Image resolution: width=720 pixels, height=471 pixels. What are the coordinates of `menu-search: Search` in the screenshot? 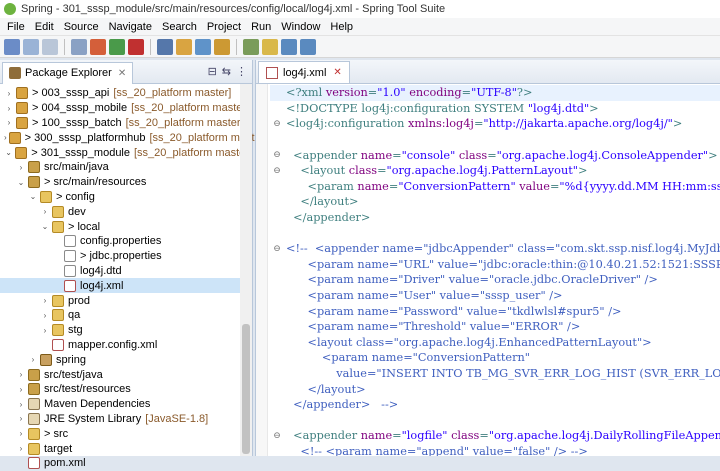 It's located at (179, 27).